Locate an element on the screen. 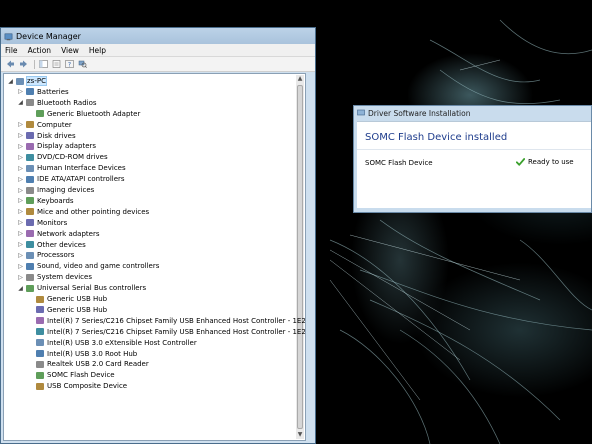 Image resolution: width=592 pixels, height=444 pixels. properties-button is located at coordinates (56, 64).